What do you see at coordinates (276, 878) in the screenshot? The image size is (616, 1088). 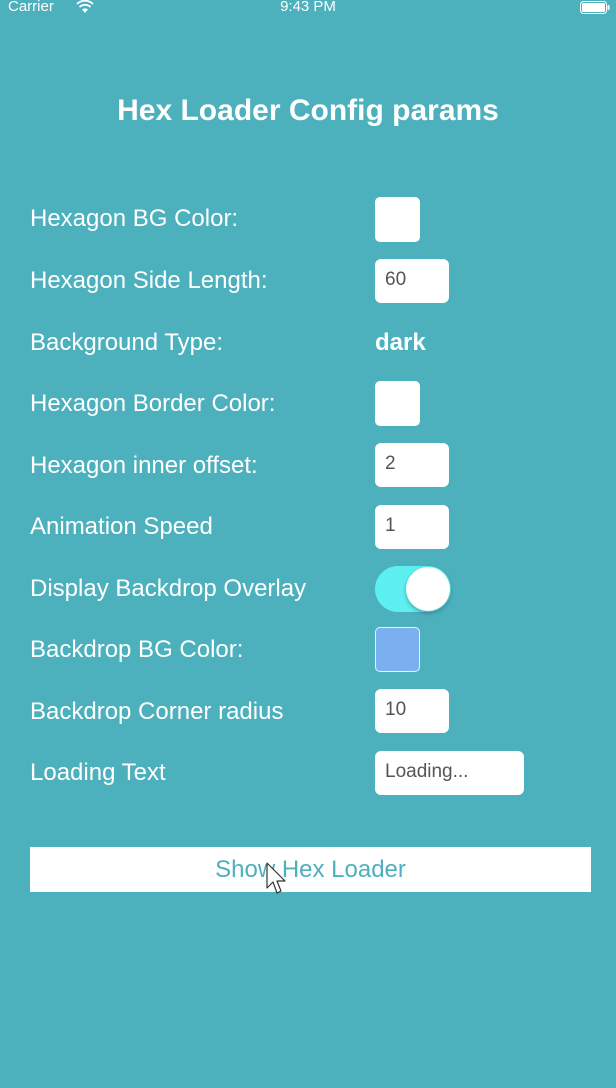 I see `mouse-pointer-icon` at bounding box center [276, 878].